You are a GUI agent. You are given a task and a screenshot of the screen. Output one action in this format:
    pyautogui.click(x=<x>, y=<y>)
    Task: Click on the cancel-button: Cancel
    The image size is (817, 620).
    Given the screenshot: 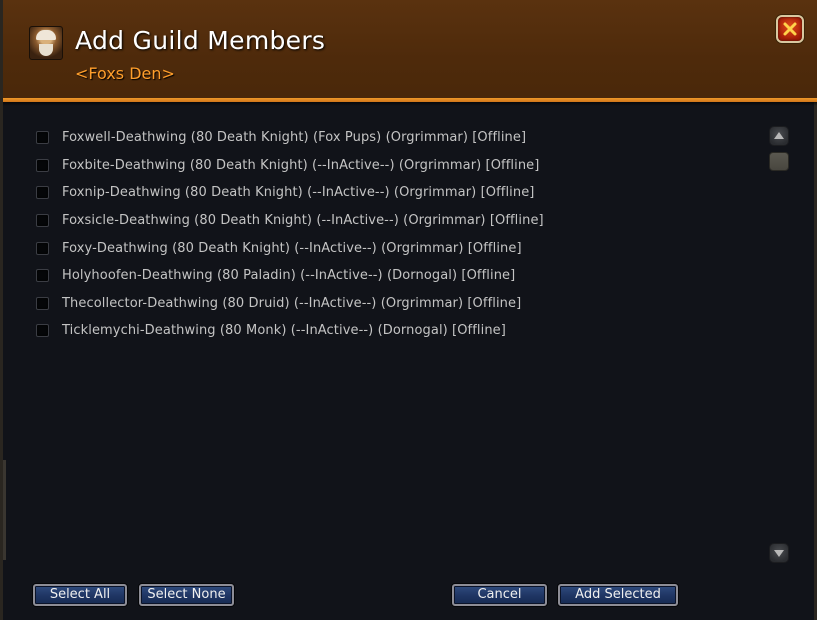 What is the action you would take?
    pyautogui.click(x=499, y=595)
    